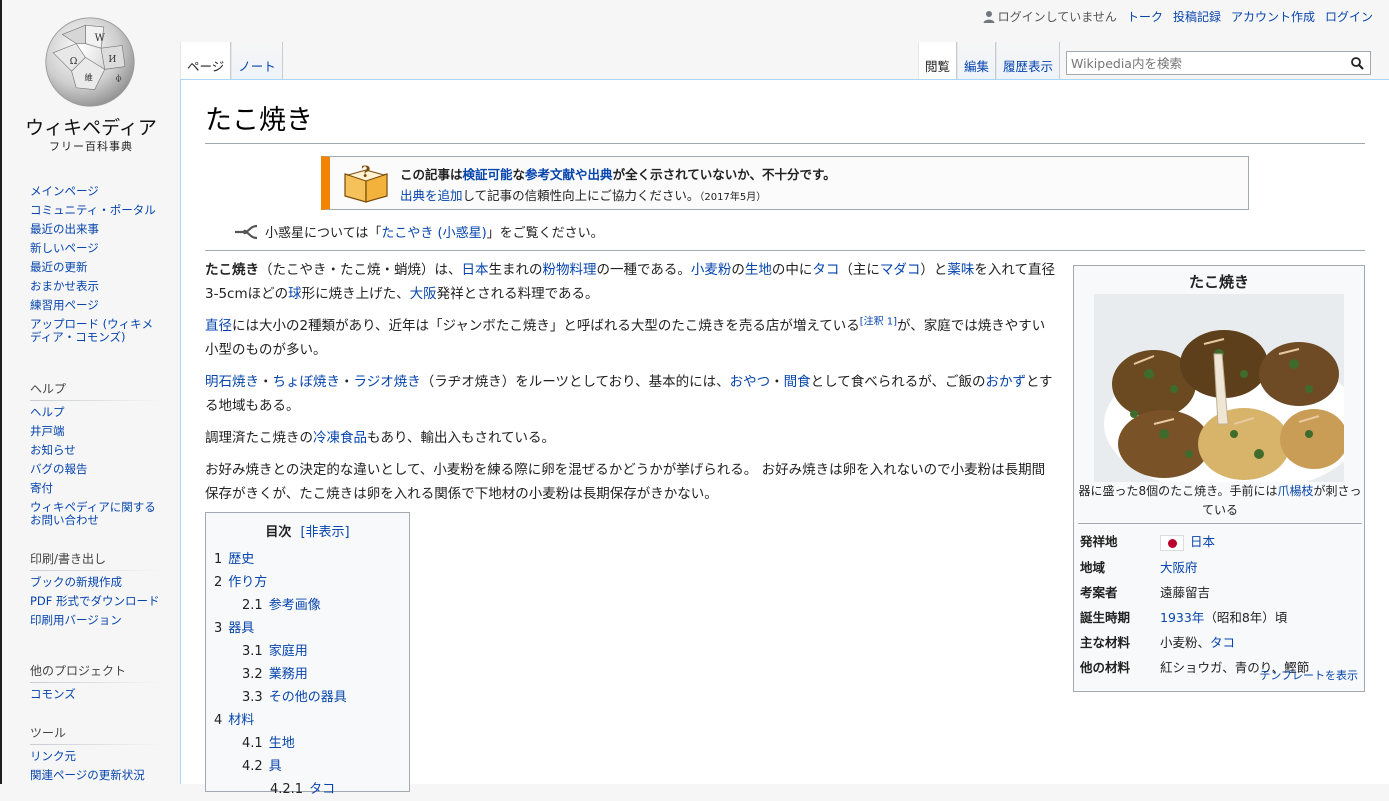 The width and height of the screenshot is (1389, 801). Describe the element at coordinates (340, 438) in the screenshot. I see `link-frozen-food: 冷凍食品` at that location.